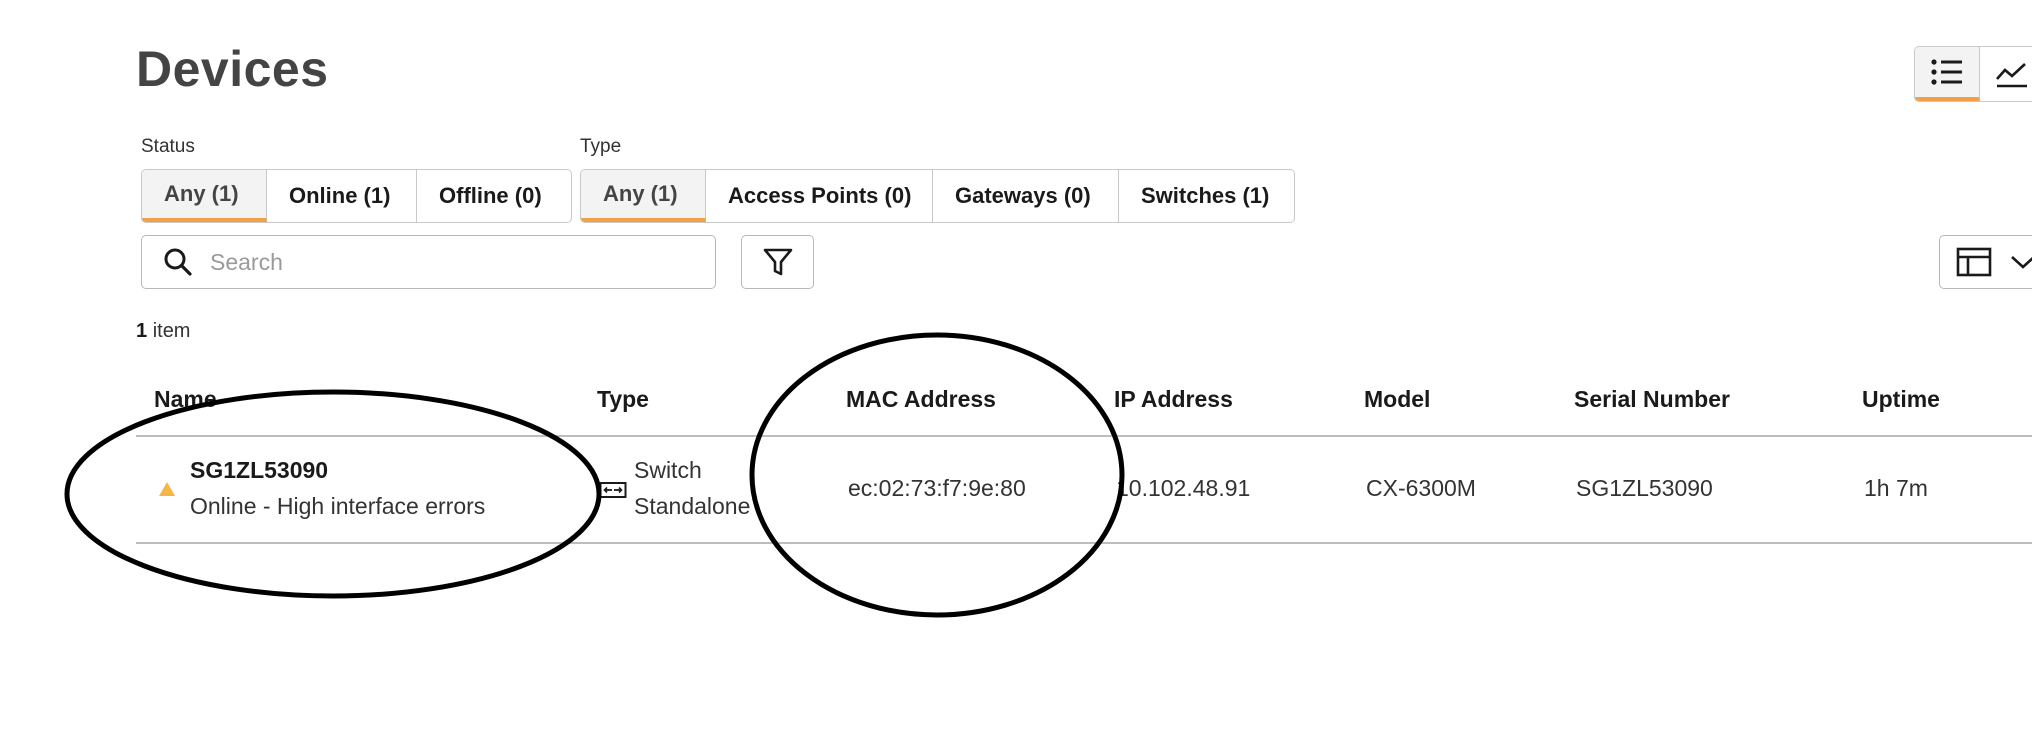 The height and width of the screenshot is (734, 2032). I want to click on device-status: Online - High interface errors, so click(338, 506).